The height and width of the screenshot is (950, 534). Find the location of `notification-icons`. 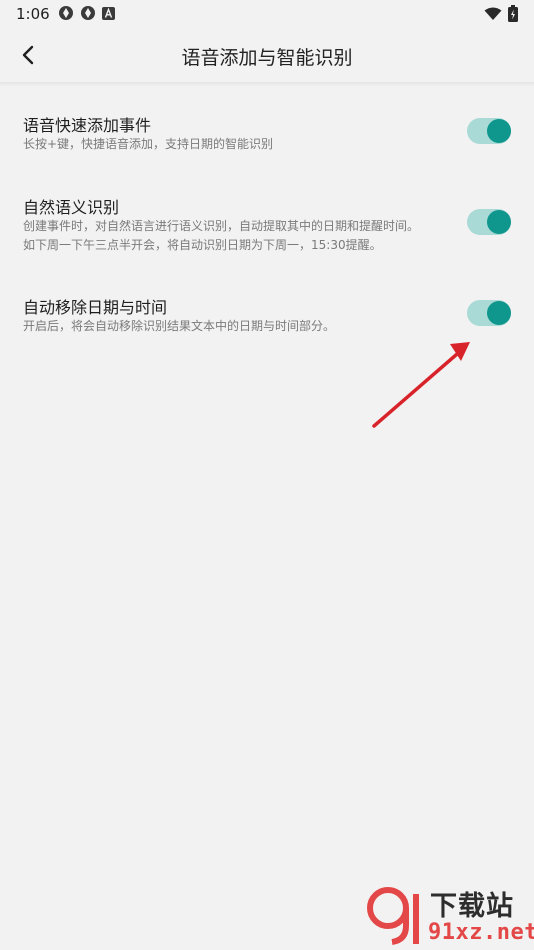

notification-icons is located at coordinates (86, 13).